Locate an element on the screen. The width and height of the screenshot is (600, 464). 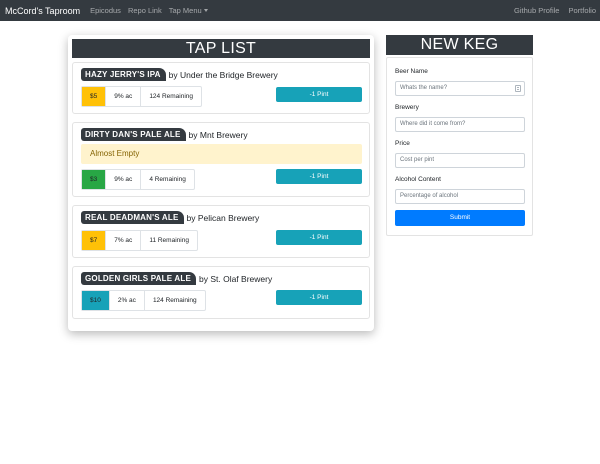
nav-link-github: Github Profile is located at coordinates (536, 10).